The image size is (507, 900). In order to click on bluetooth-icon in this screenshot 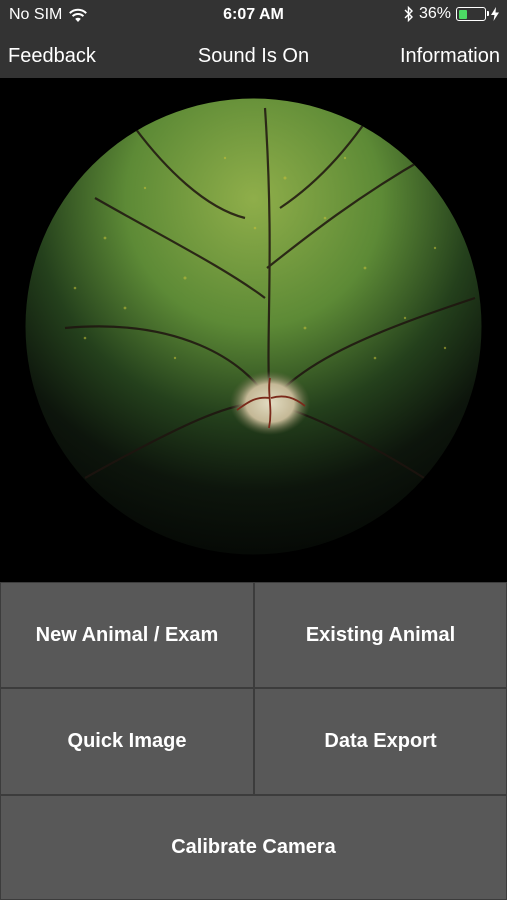, I will do `click(408, 14)`.